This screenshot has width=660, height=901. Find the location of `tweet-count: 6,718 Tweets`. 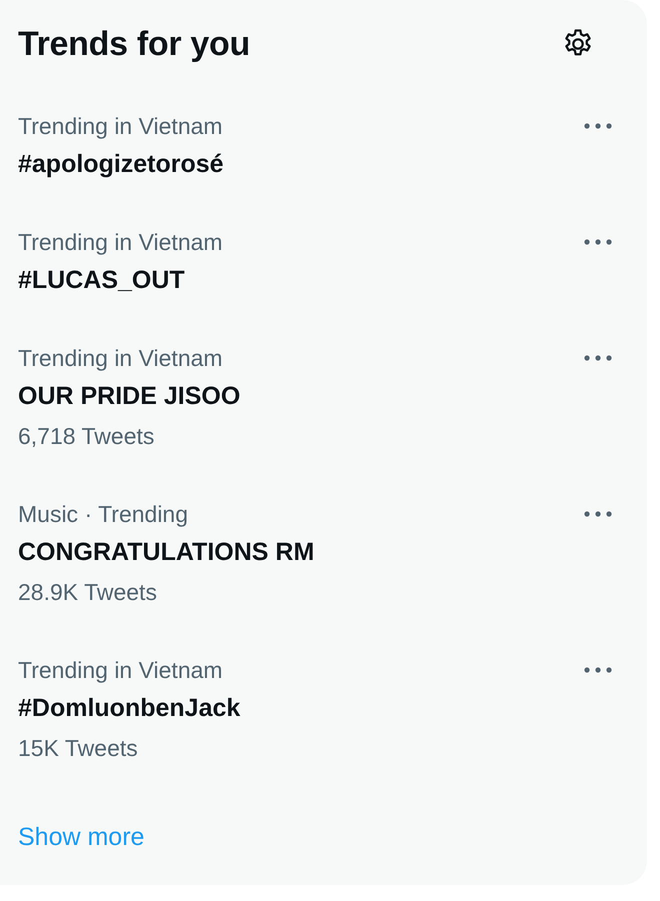

tweet-count: 6,718 Tweets is located at coordinates (87, 436).